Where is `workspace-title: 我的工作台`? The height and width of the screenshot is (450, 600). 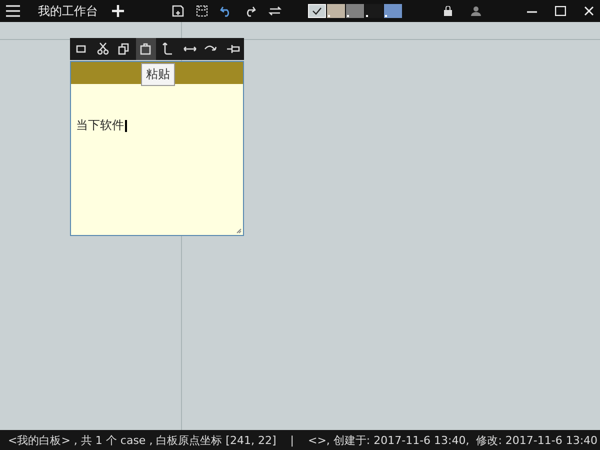
workspace-title: 我的工作台 is located at coordinates (68, 11).